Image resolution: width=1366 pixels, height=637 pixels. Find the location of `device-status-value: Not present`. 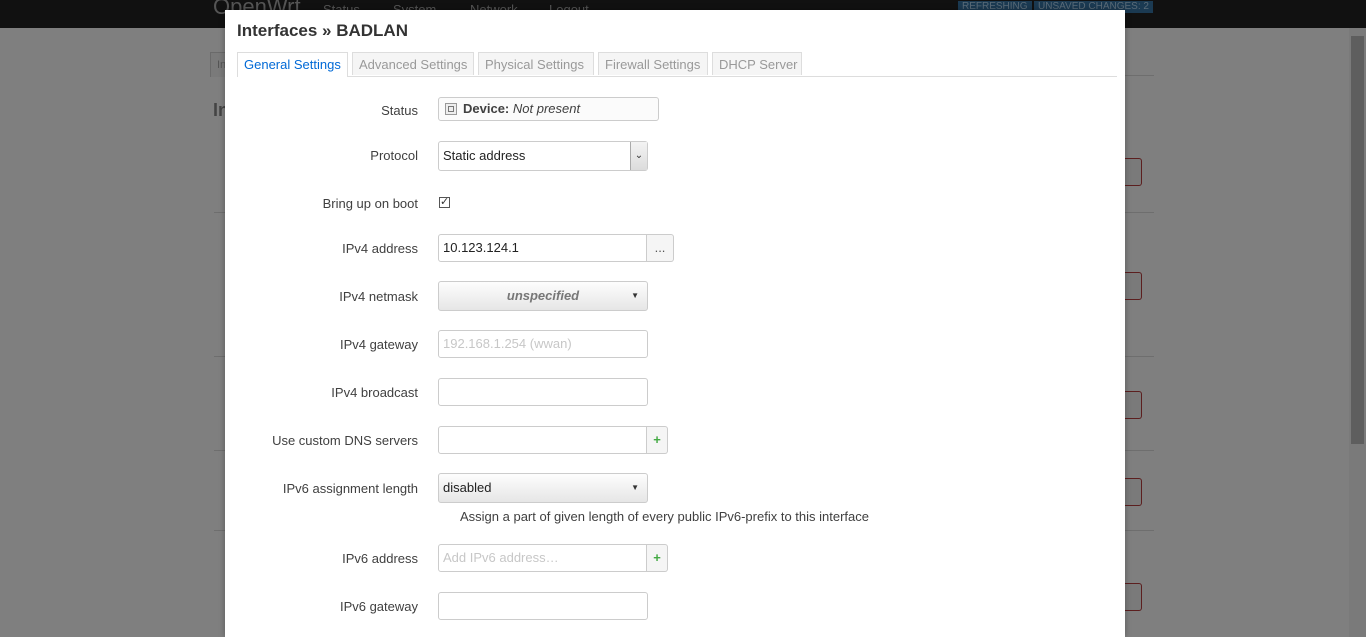

device-status-value: Not present is located at coordinates (546, 108).